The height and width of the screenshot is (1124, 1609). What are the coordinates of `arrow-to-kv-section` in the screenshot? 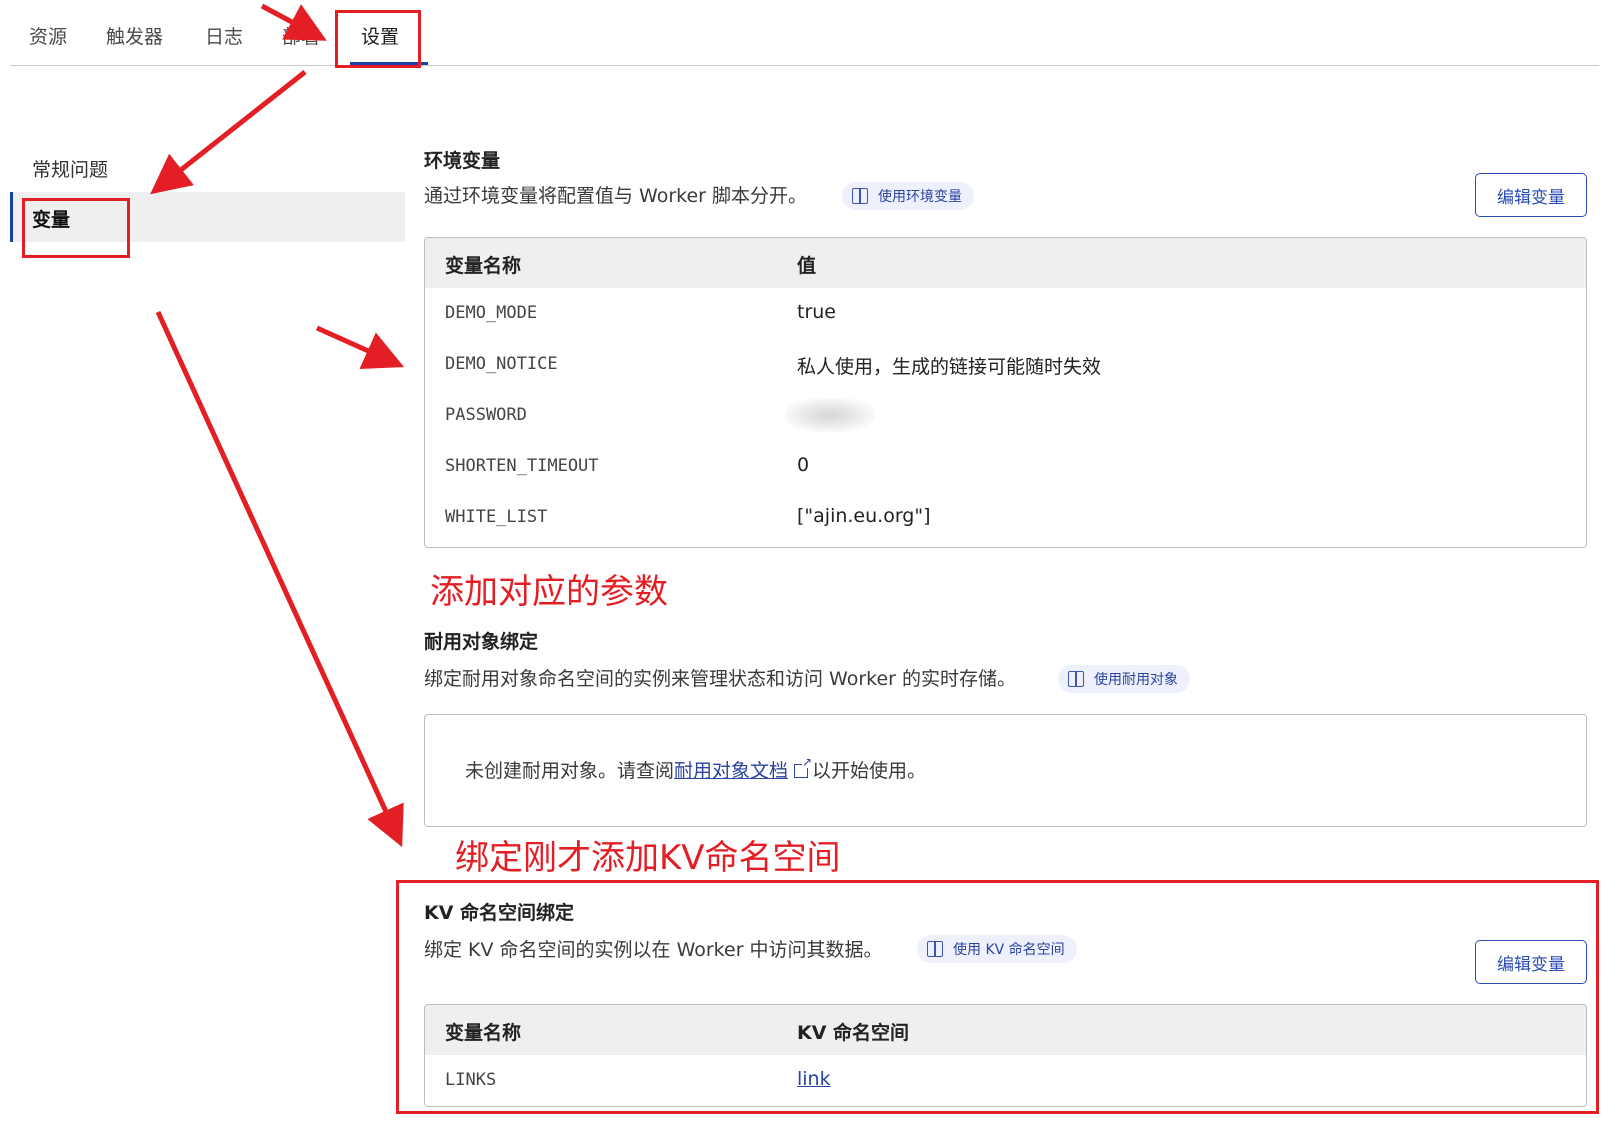 It's located at (279, 579).